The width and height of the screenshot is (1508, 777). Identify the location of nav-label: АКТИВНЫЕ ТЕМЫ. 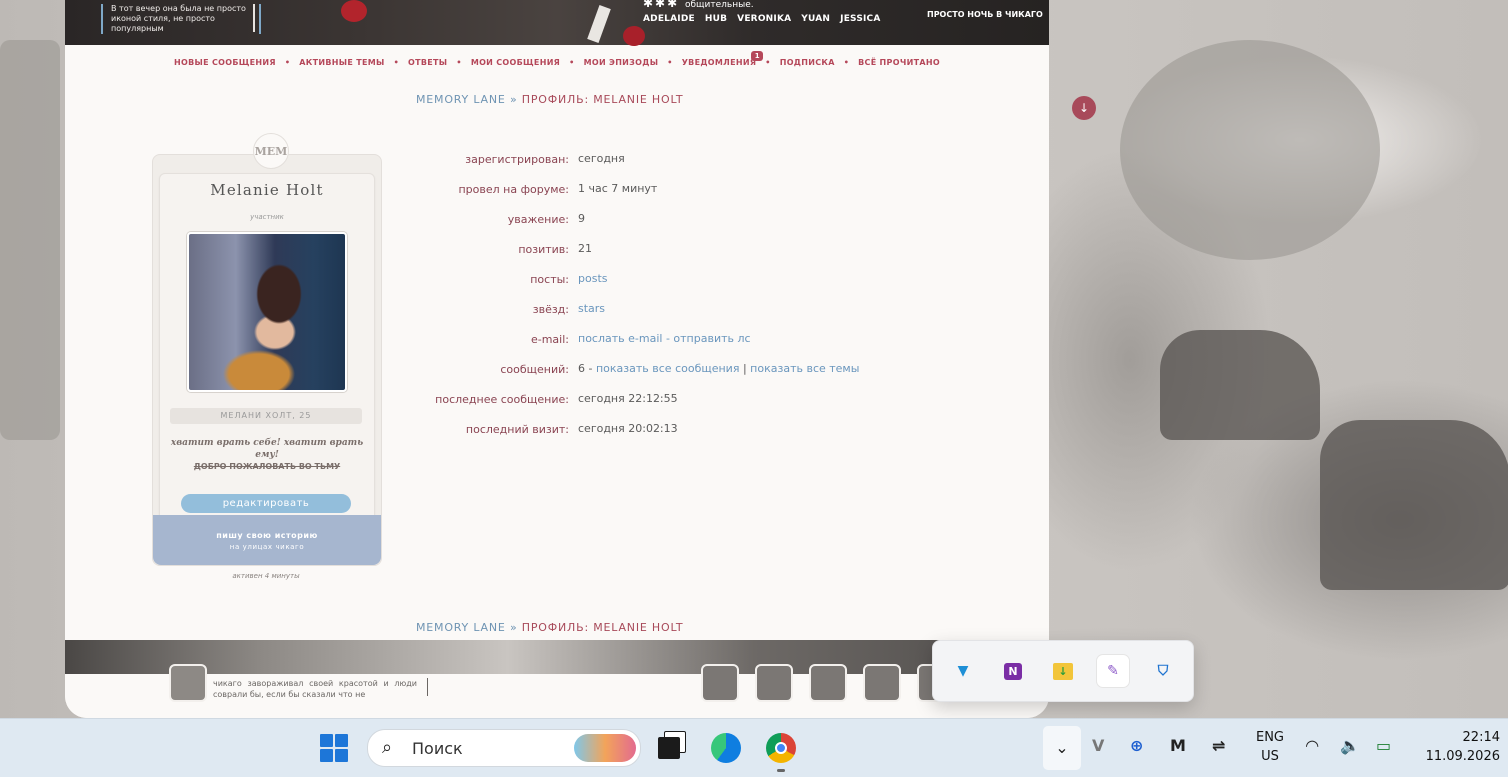
(342, 62).